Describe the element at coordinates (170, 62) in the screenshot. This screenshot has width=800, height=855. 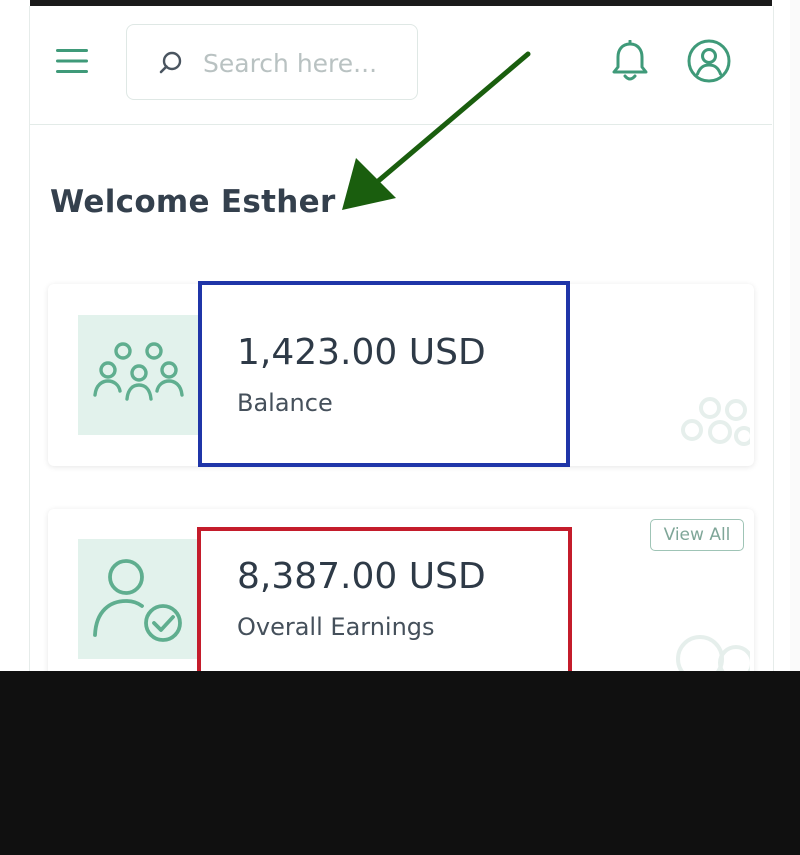
I see `search-icon` at that location.